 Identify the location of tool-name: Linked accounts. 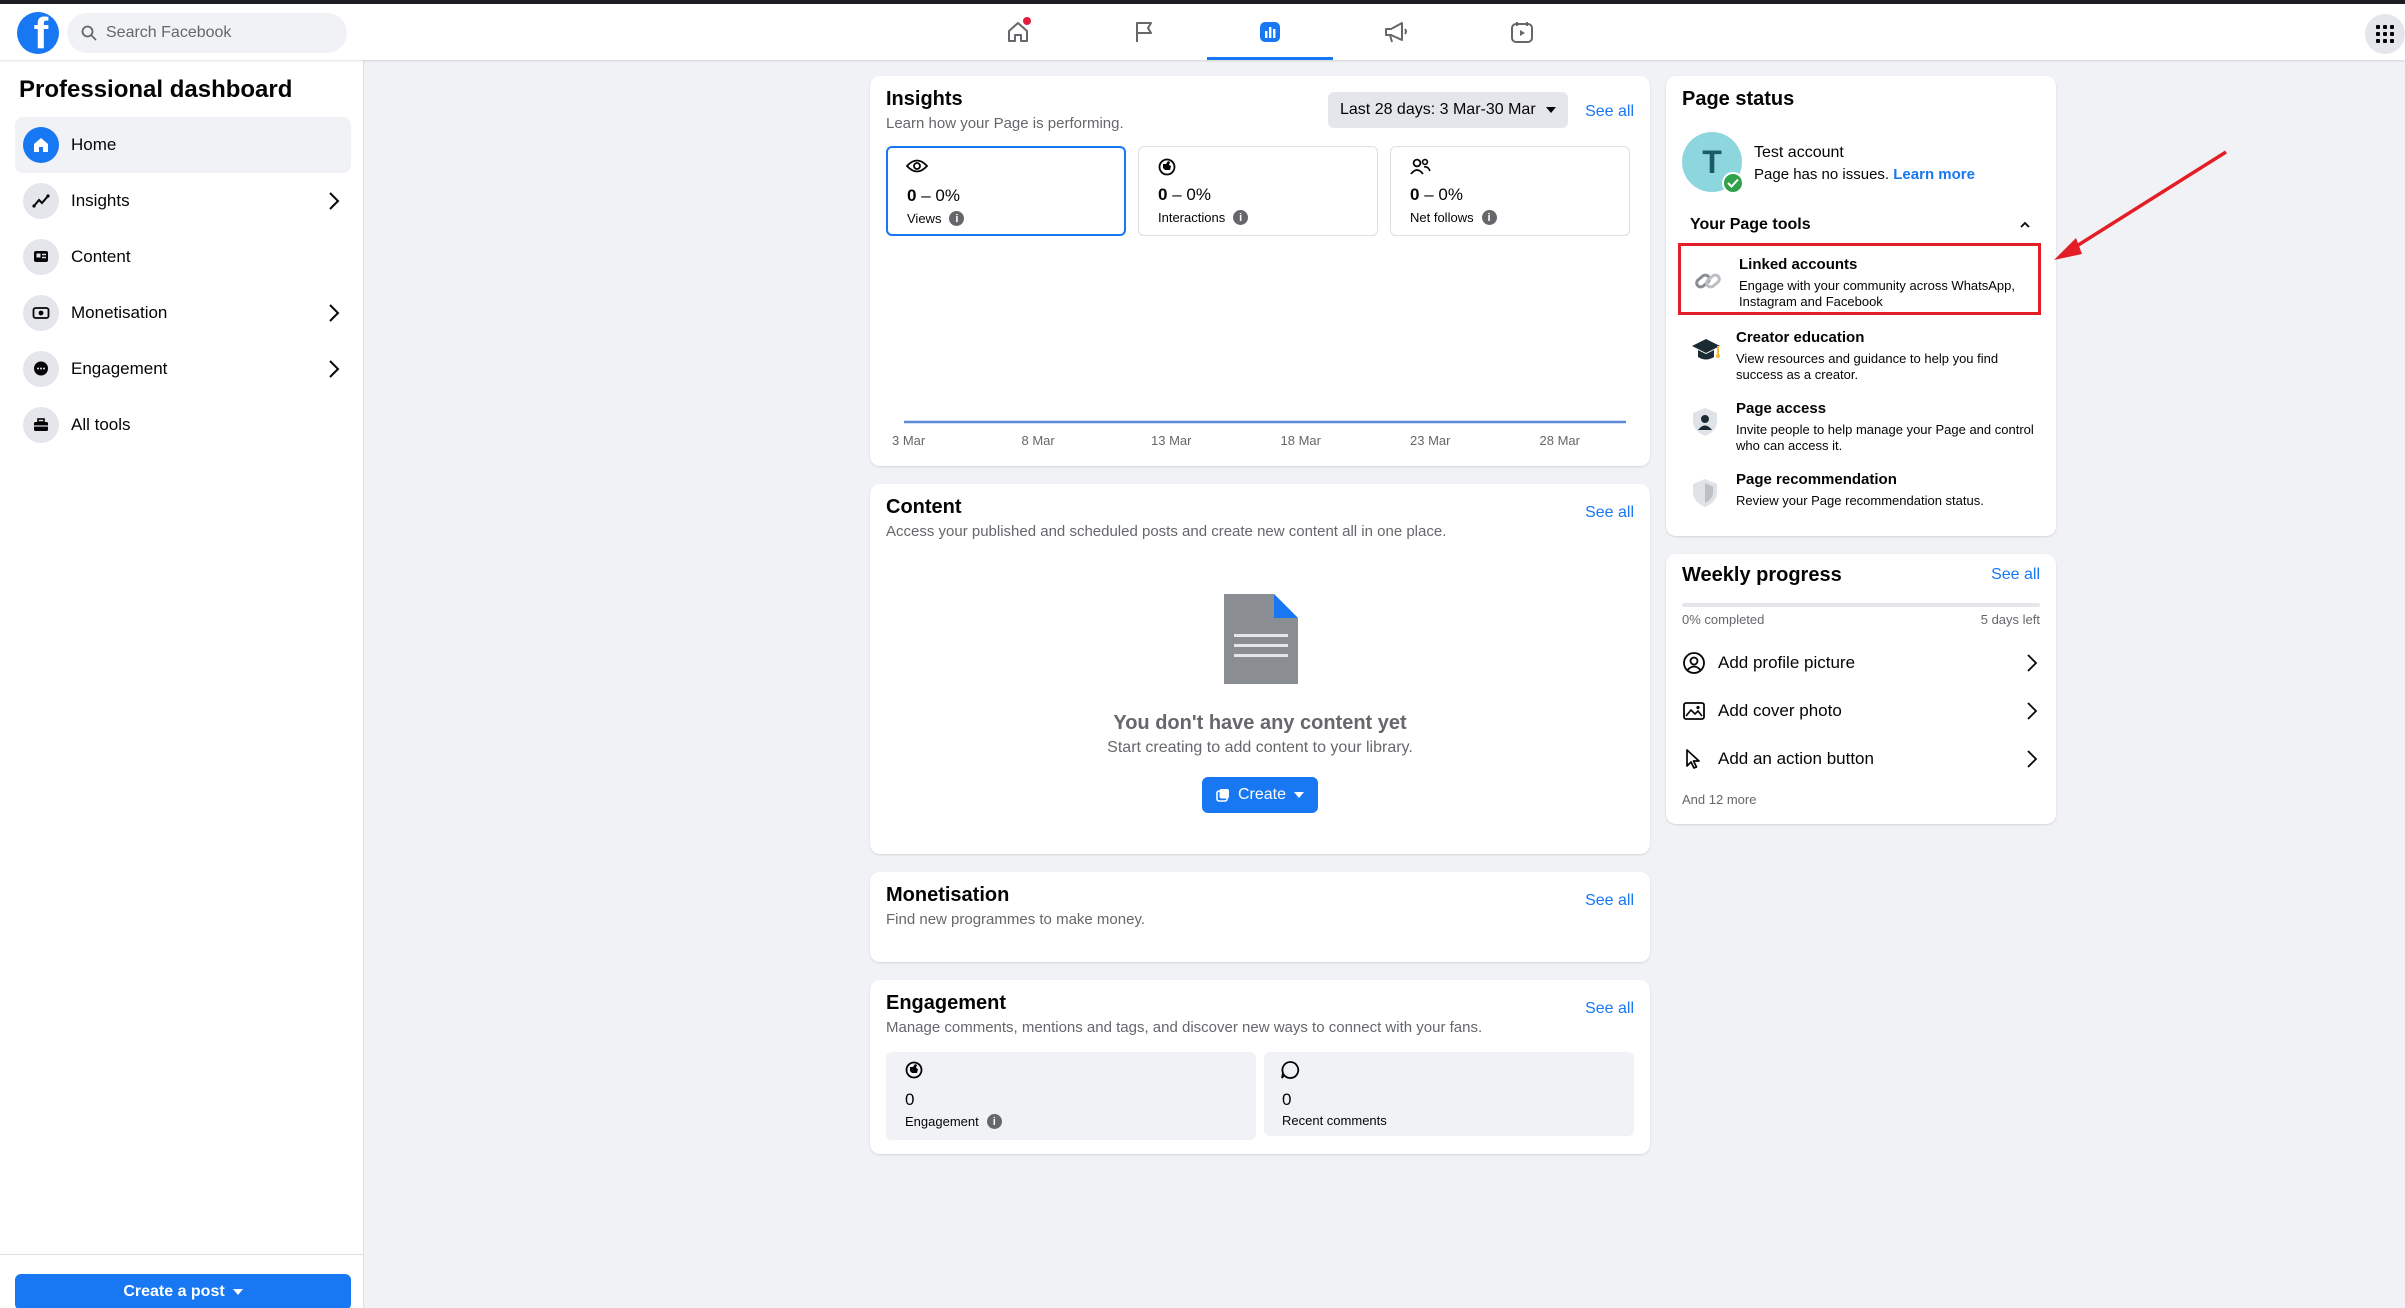
(1798, 264).